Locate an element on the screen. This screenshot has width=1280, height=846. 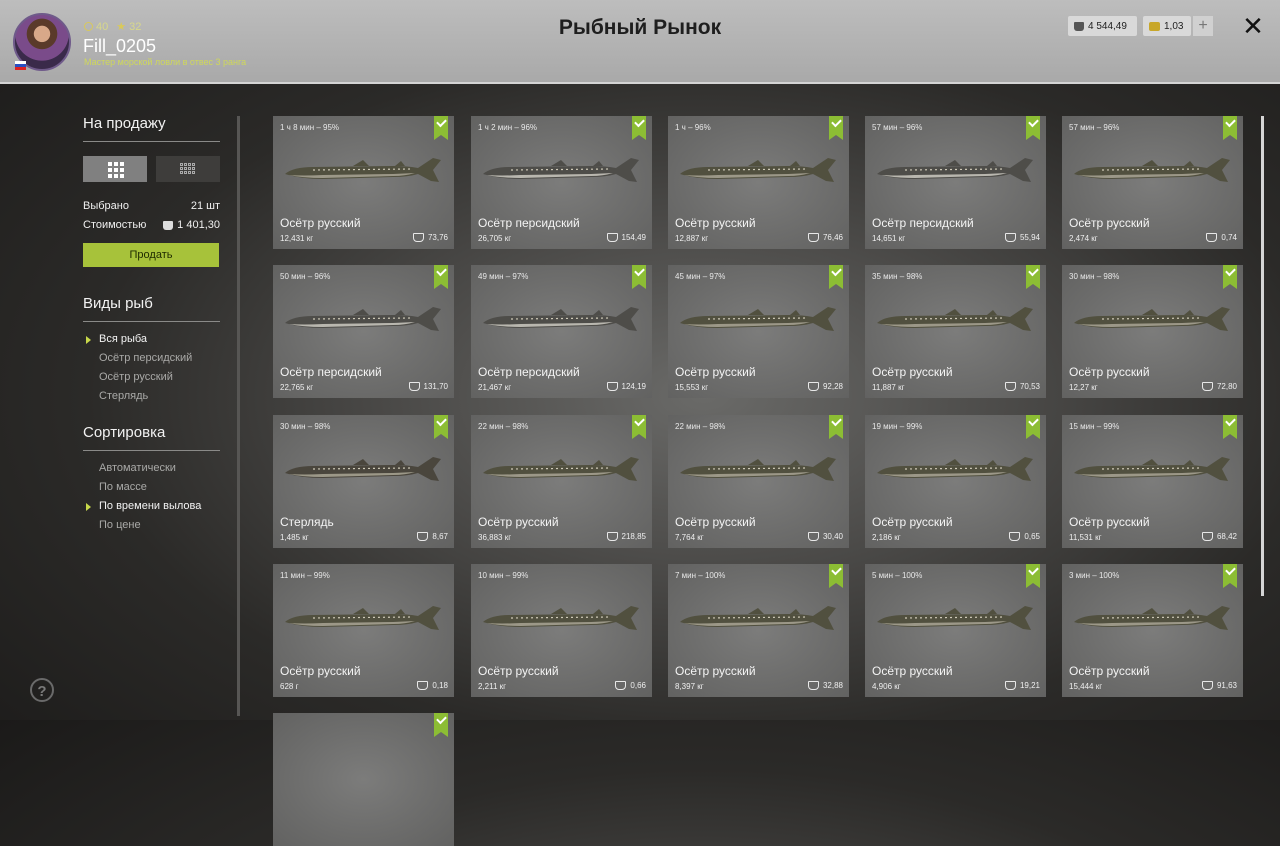
fish-card is located at coordinates (363, 779).